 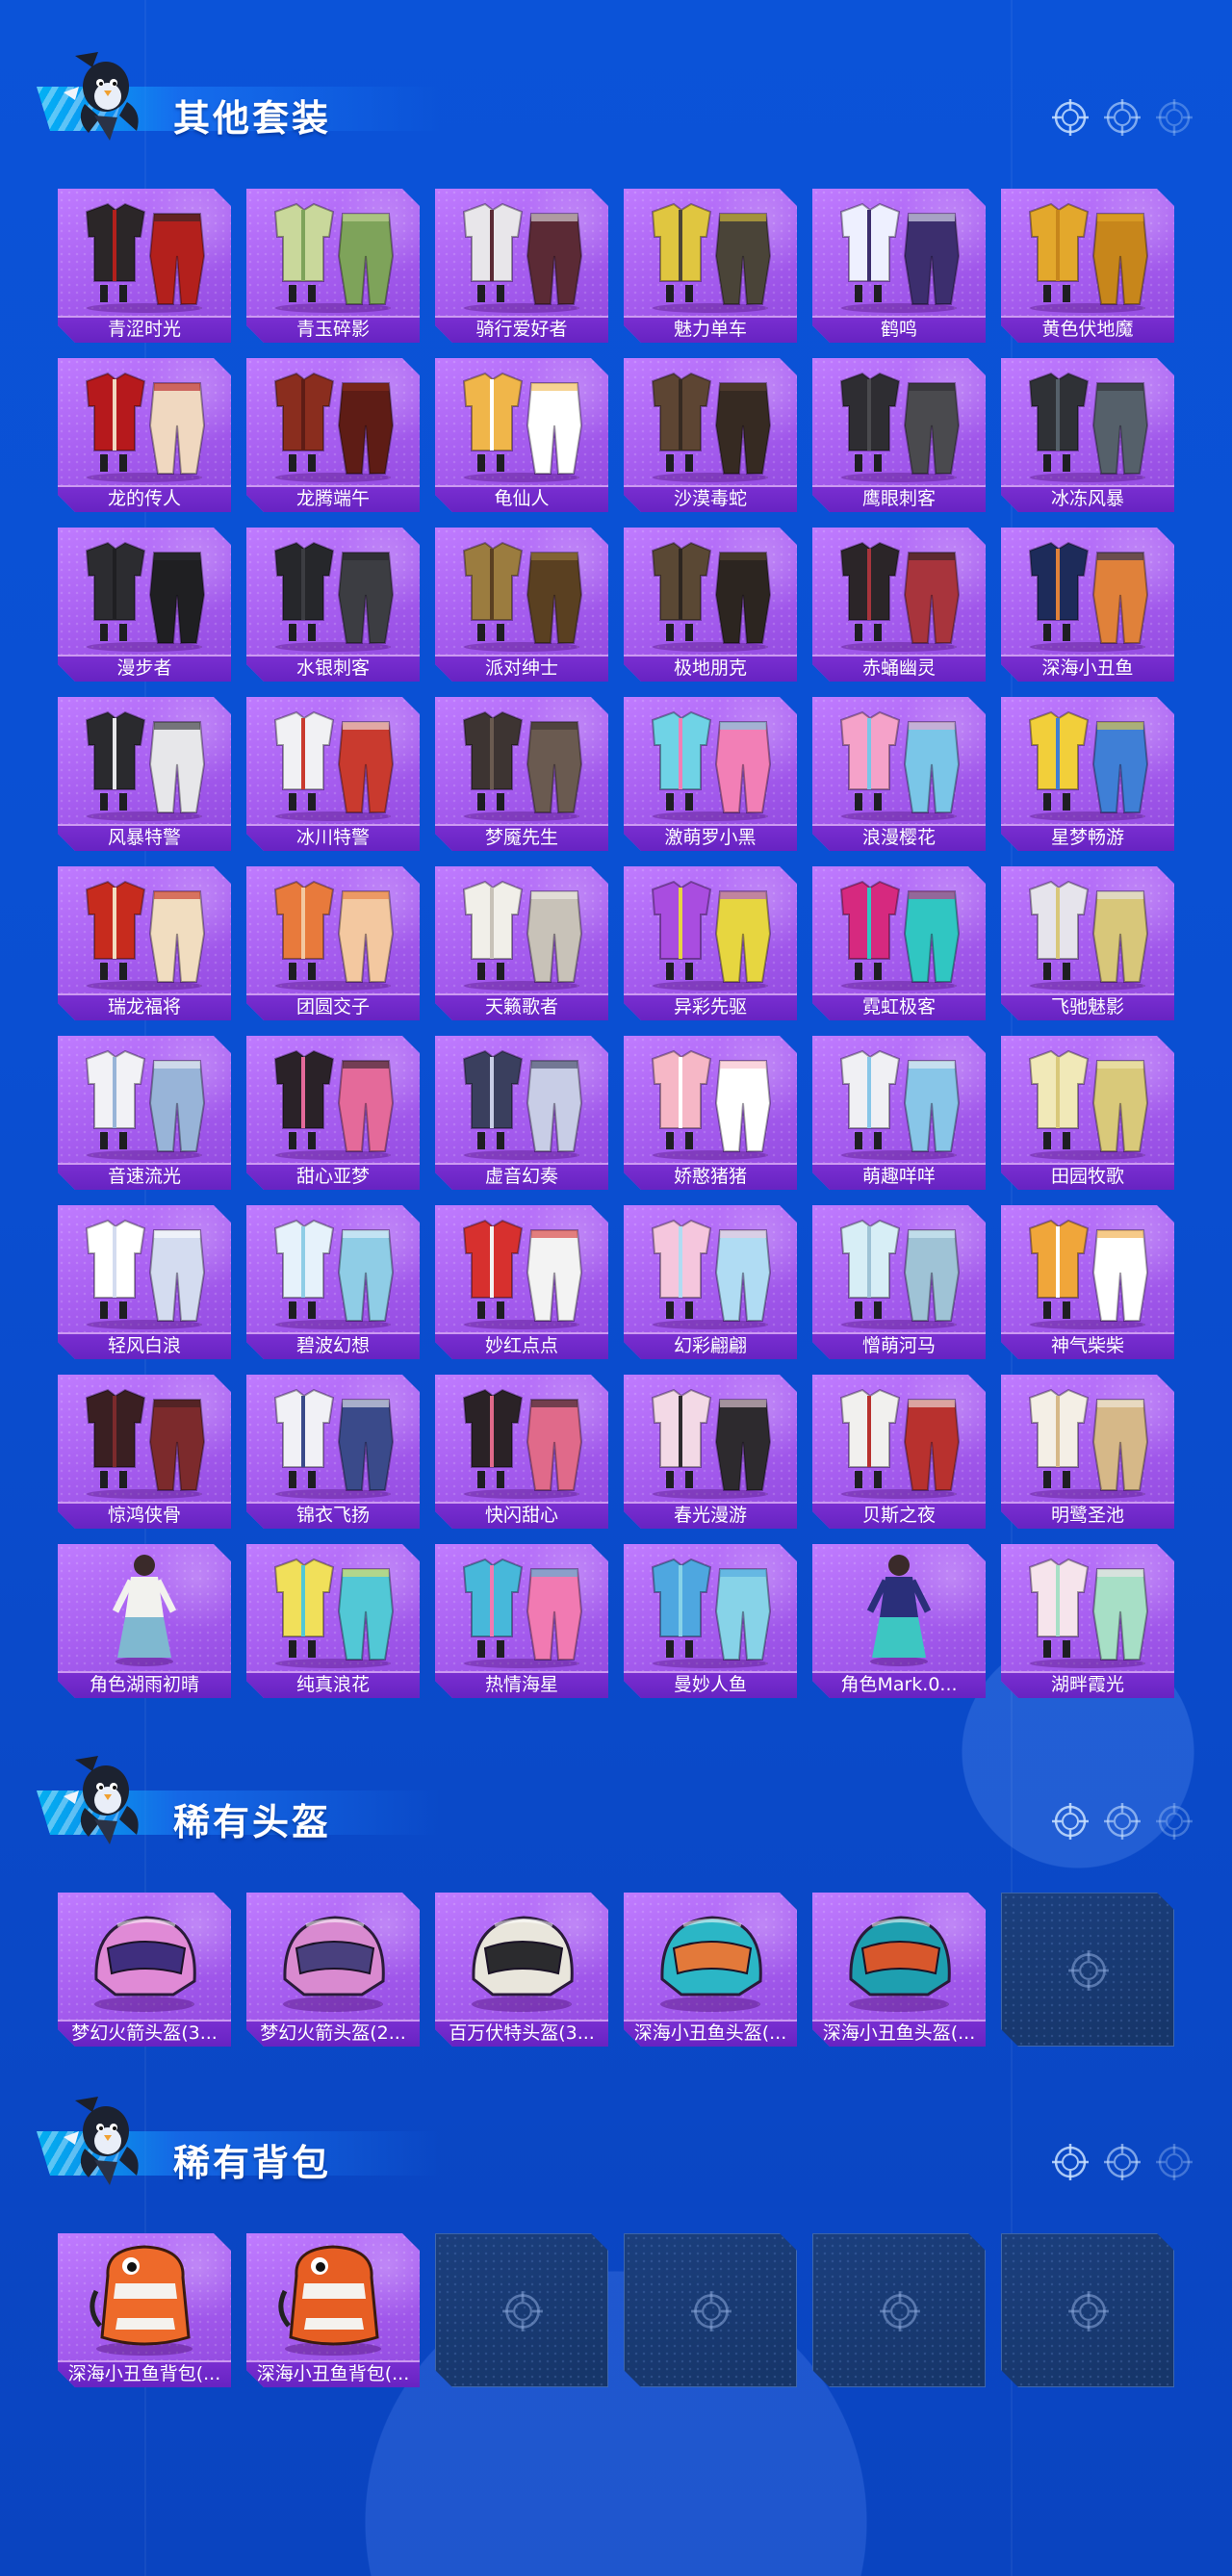 What do you see at coordinates (1087, 1006) in the screenshot?
I see `item-label: 飞驰魅影` at bounding box center [1087, 1006].